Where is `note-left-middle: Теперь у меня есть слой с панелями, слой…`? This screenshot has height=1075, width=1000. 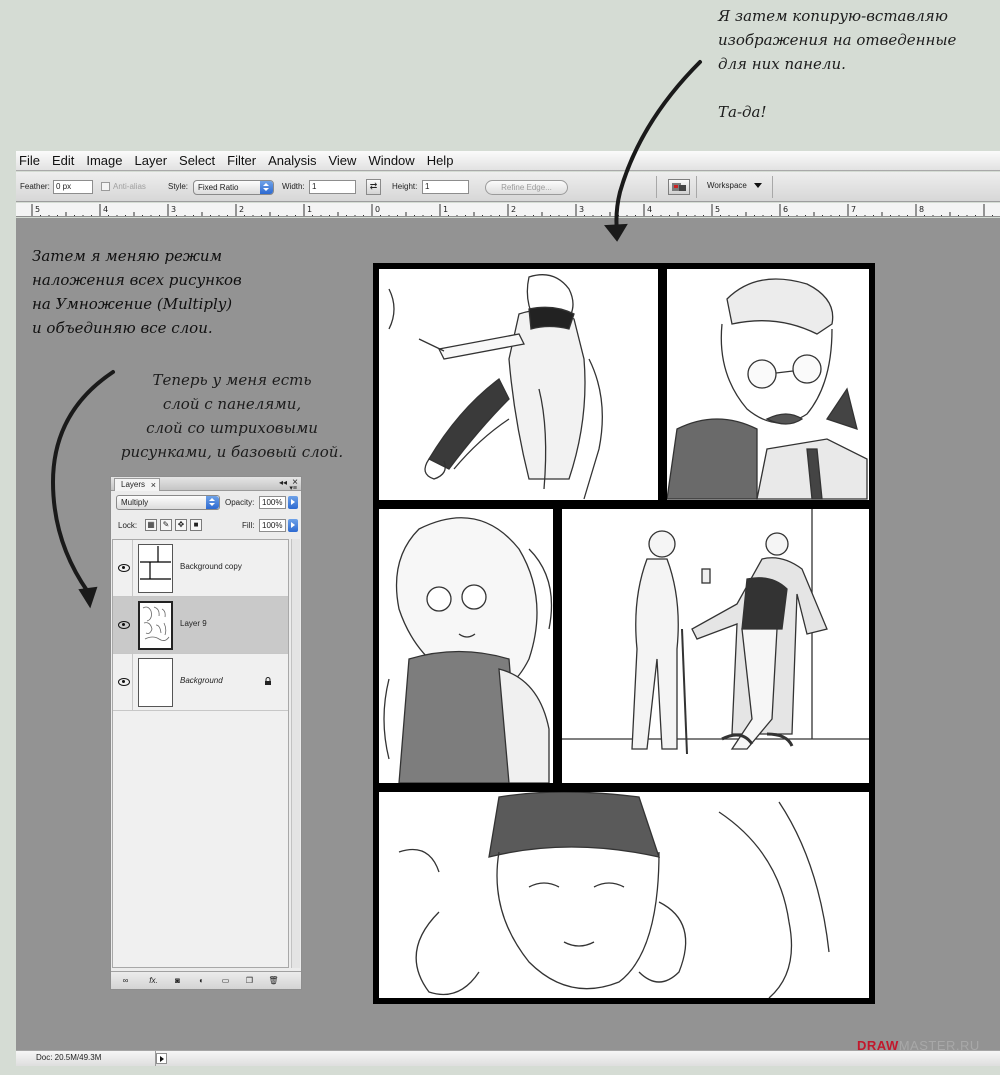 note-left-middle: Теперь у меня есть слой с панелями, слой… is located at coordinates (232, 416).